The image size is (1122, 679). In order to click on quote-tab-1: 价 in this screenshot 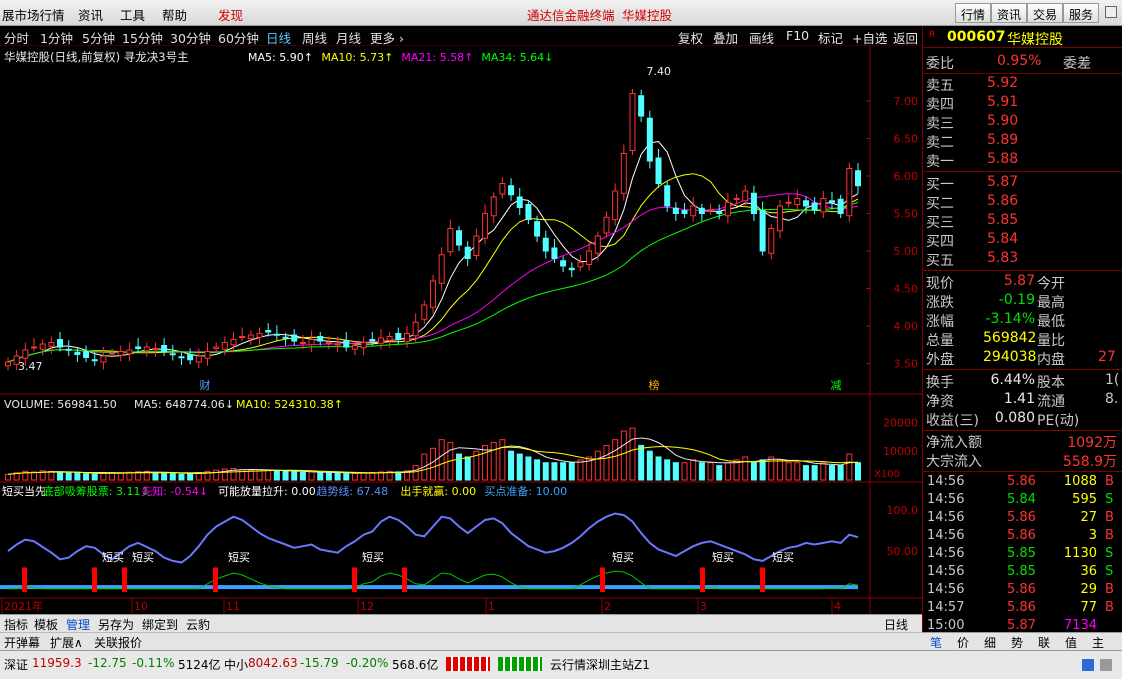, I will do `click(963, 642)`.